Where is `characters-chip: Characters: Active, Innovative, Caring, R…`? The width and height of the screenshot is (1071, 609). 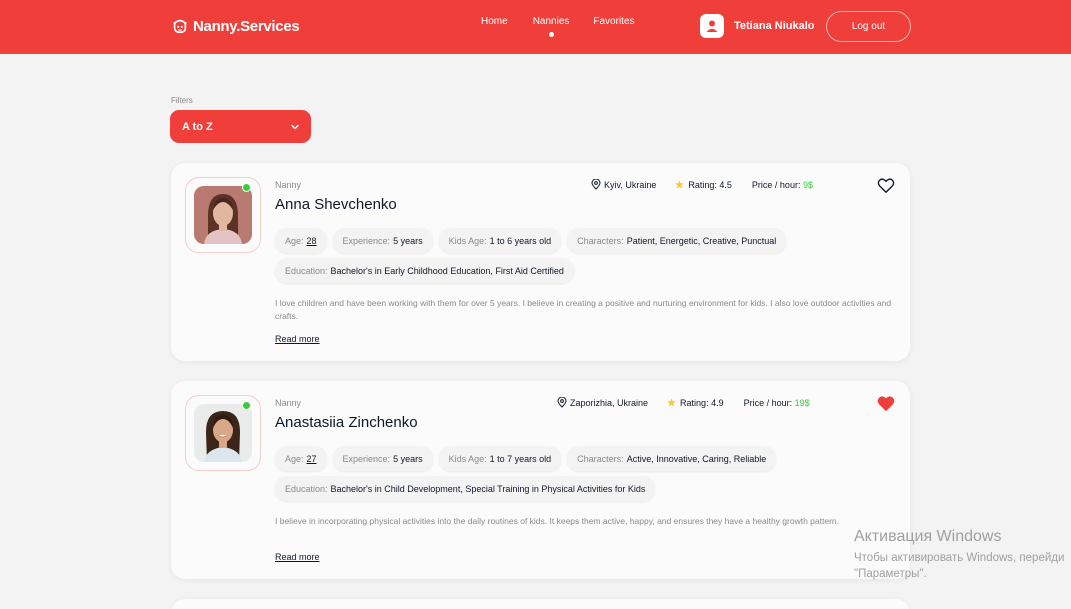
characters-chip: Characters: Active, Innovative, Caring, R… is located at coordinates (672, 458).